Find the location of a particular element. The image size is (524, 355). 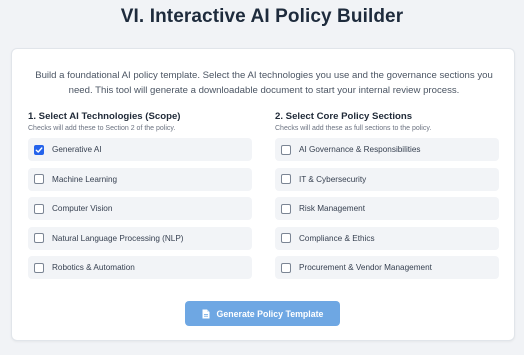

policy-section-option: AI Governance & Responsibilities is located at coordinates (387, 149).